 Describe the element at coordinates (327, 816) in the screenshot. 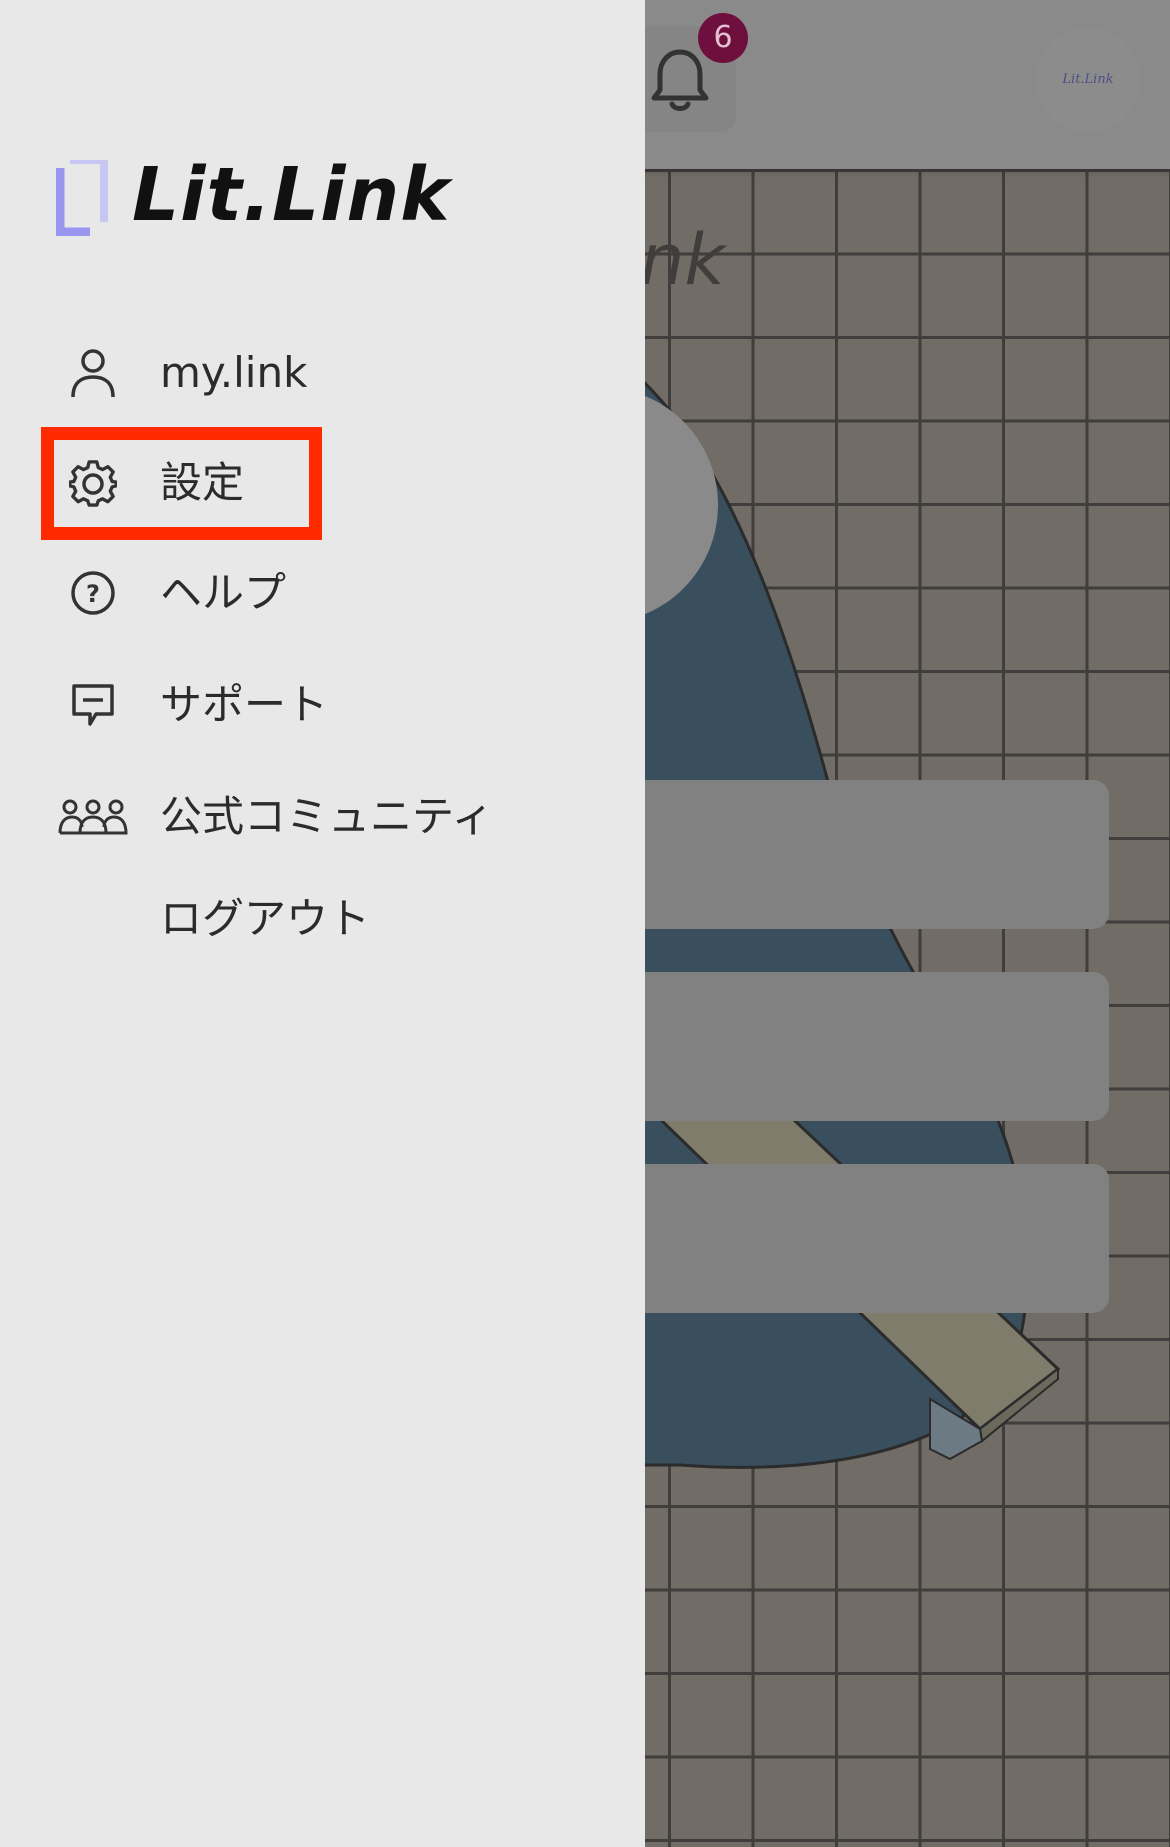

I see `menu-item-label: 公式コミュニティ` at that location.